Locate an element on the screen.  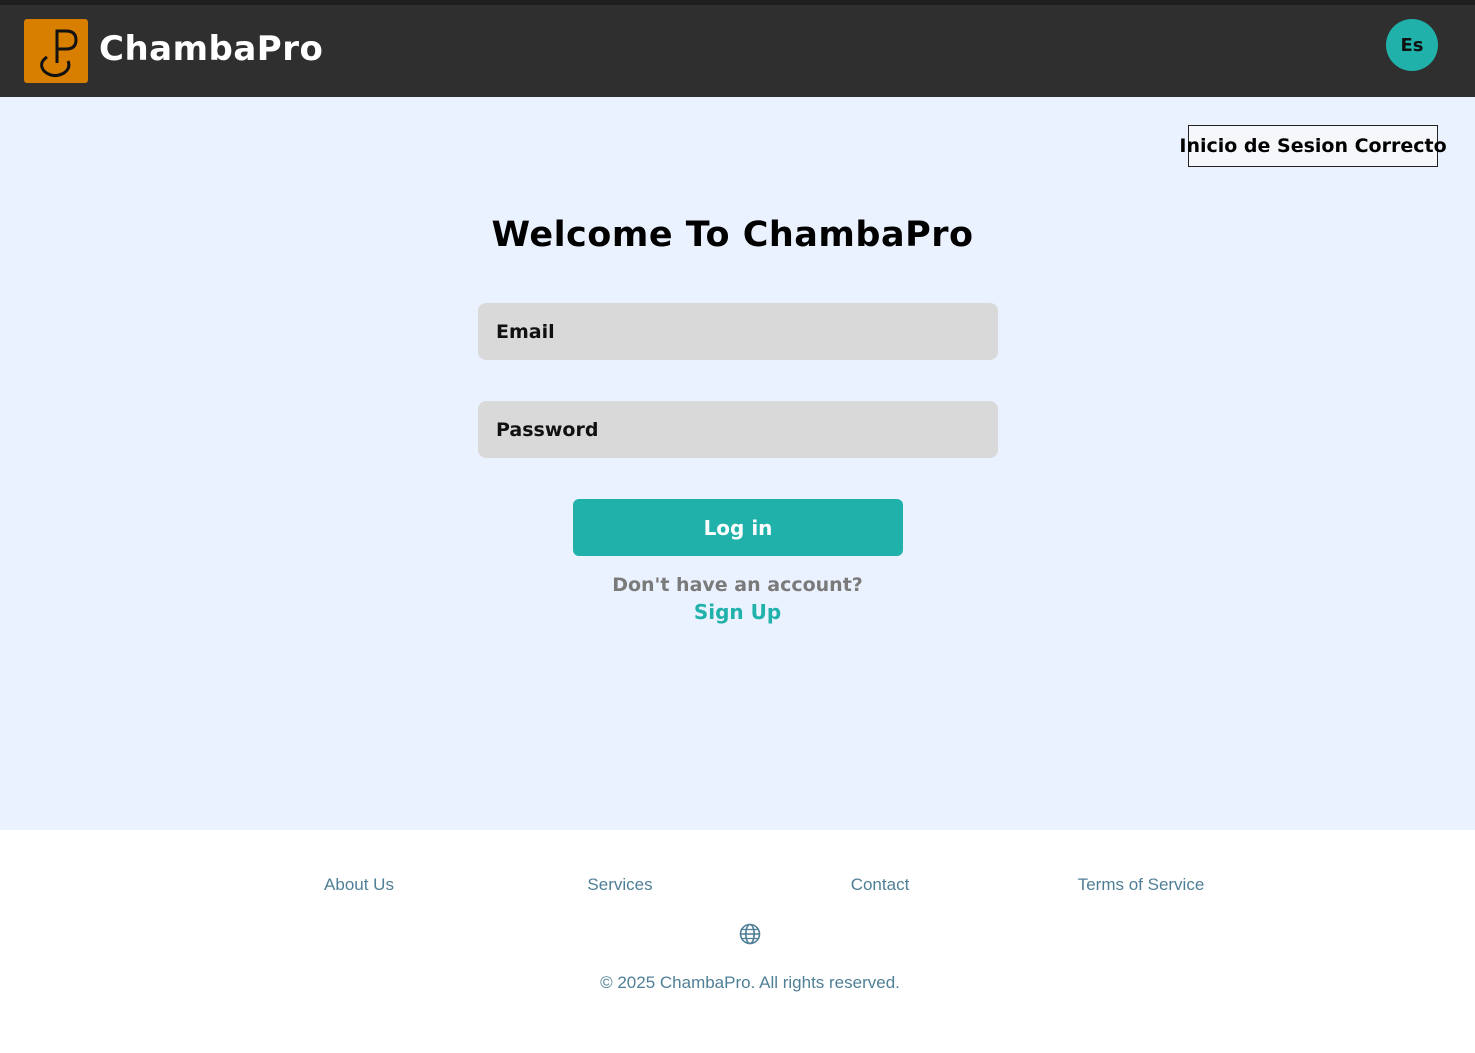
login-button: Log in is located at coordinates (738, 527).